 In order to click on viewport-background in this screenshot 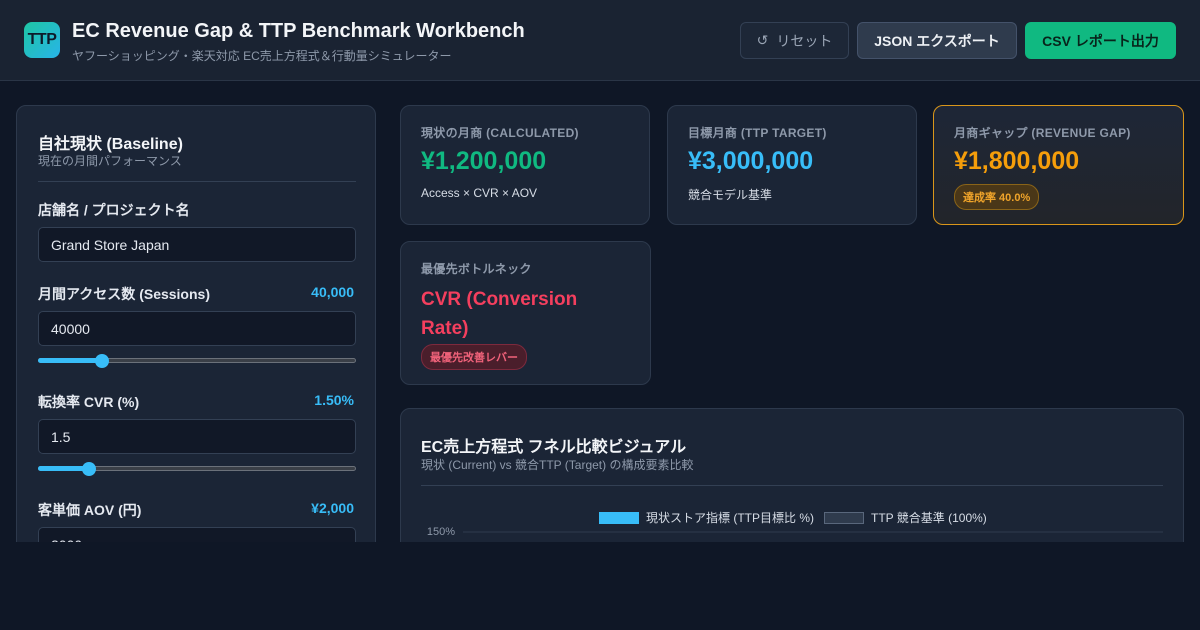, I will do `click(600, 586)`.